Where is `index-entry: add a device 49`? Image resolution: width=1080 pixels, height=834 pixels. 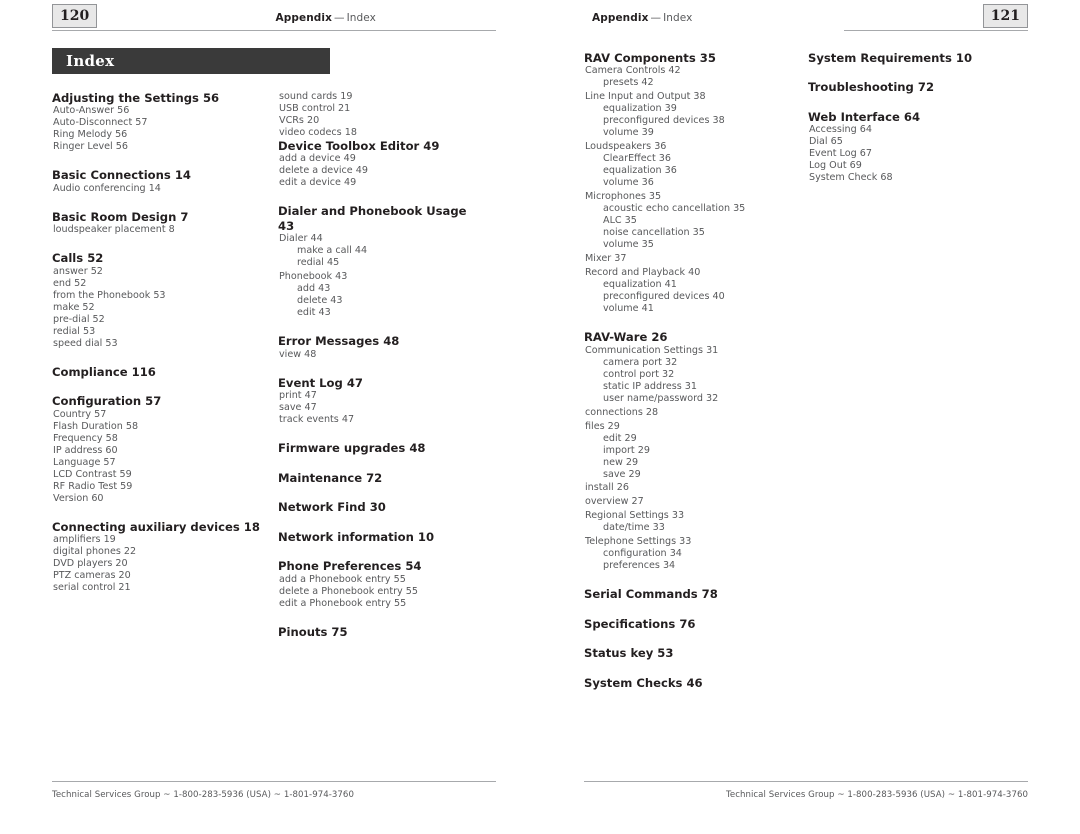 index-entry: add a device 49 is located at coordinates (317, 159).